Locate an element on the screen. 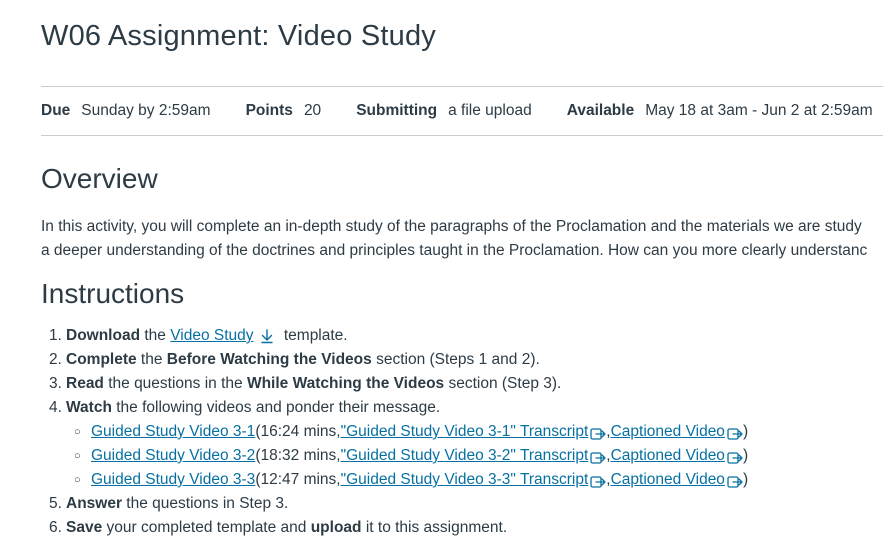 This screenshot has width=883, height=545. step-text: Download the Video Study template. is located at coordinates (207, 336).